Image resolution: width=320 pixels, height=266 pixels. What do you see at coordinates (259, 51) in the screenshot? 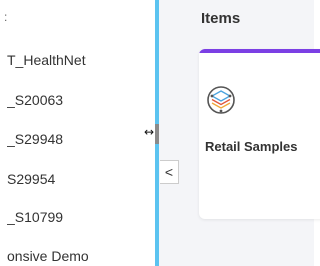
I see `card-accent-bar` at bounding box center [259, 51].